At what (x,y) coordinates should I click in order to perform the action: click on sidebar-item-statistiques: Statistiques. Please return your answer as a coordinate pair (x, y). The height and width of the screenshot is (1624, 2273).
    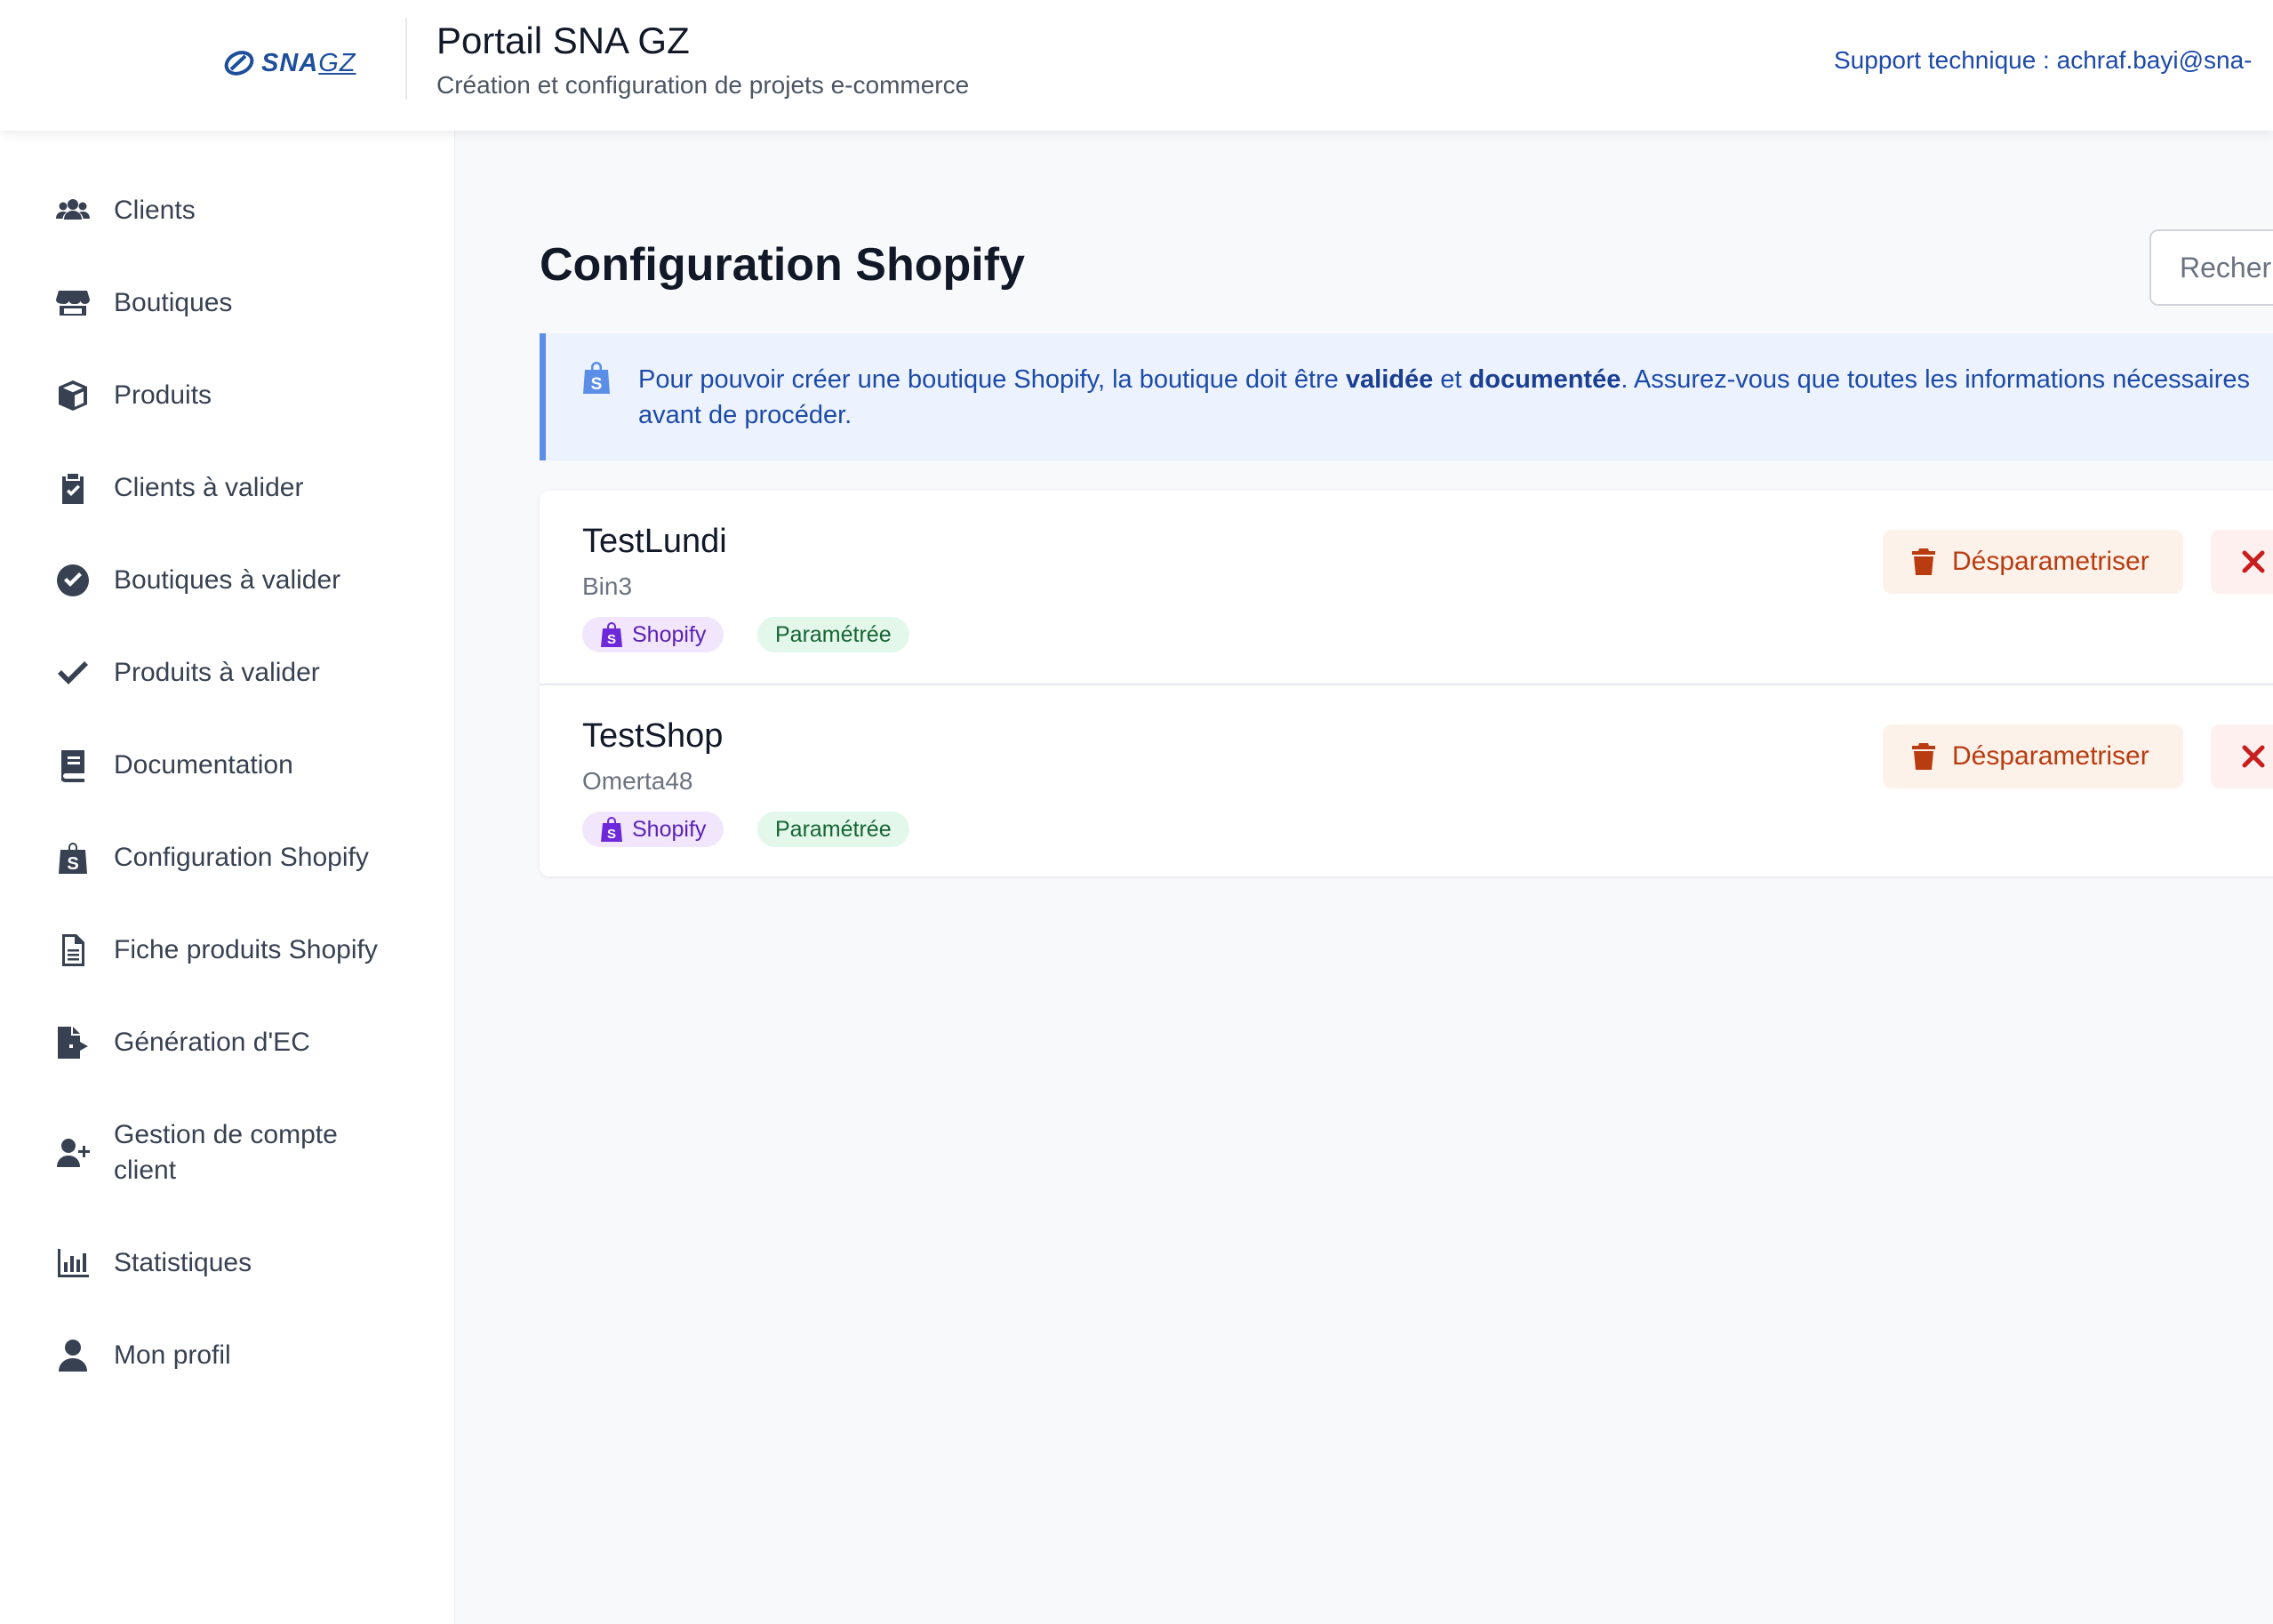
    Looking at the image, I should click on (244, 1263).